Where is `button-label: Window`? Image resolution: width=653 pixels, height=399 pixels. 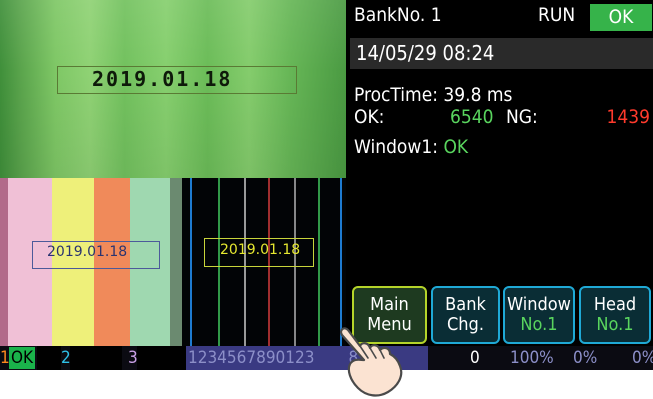 button-label: Window is located at coordinates (539, 304).